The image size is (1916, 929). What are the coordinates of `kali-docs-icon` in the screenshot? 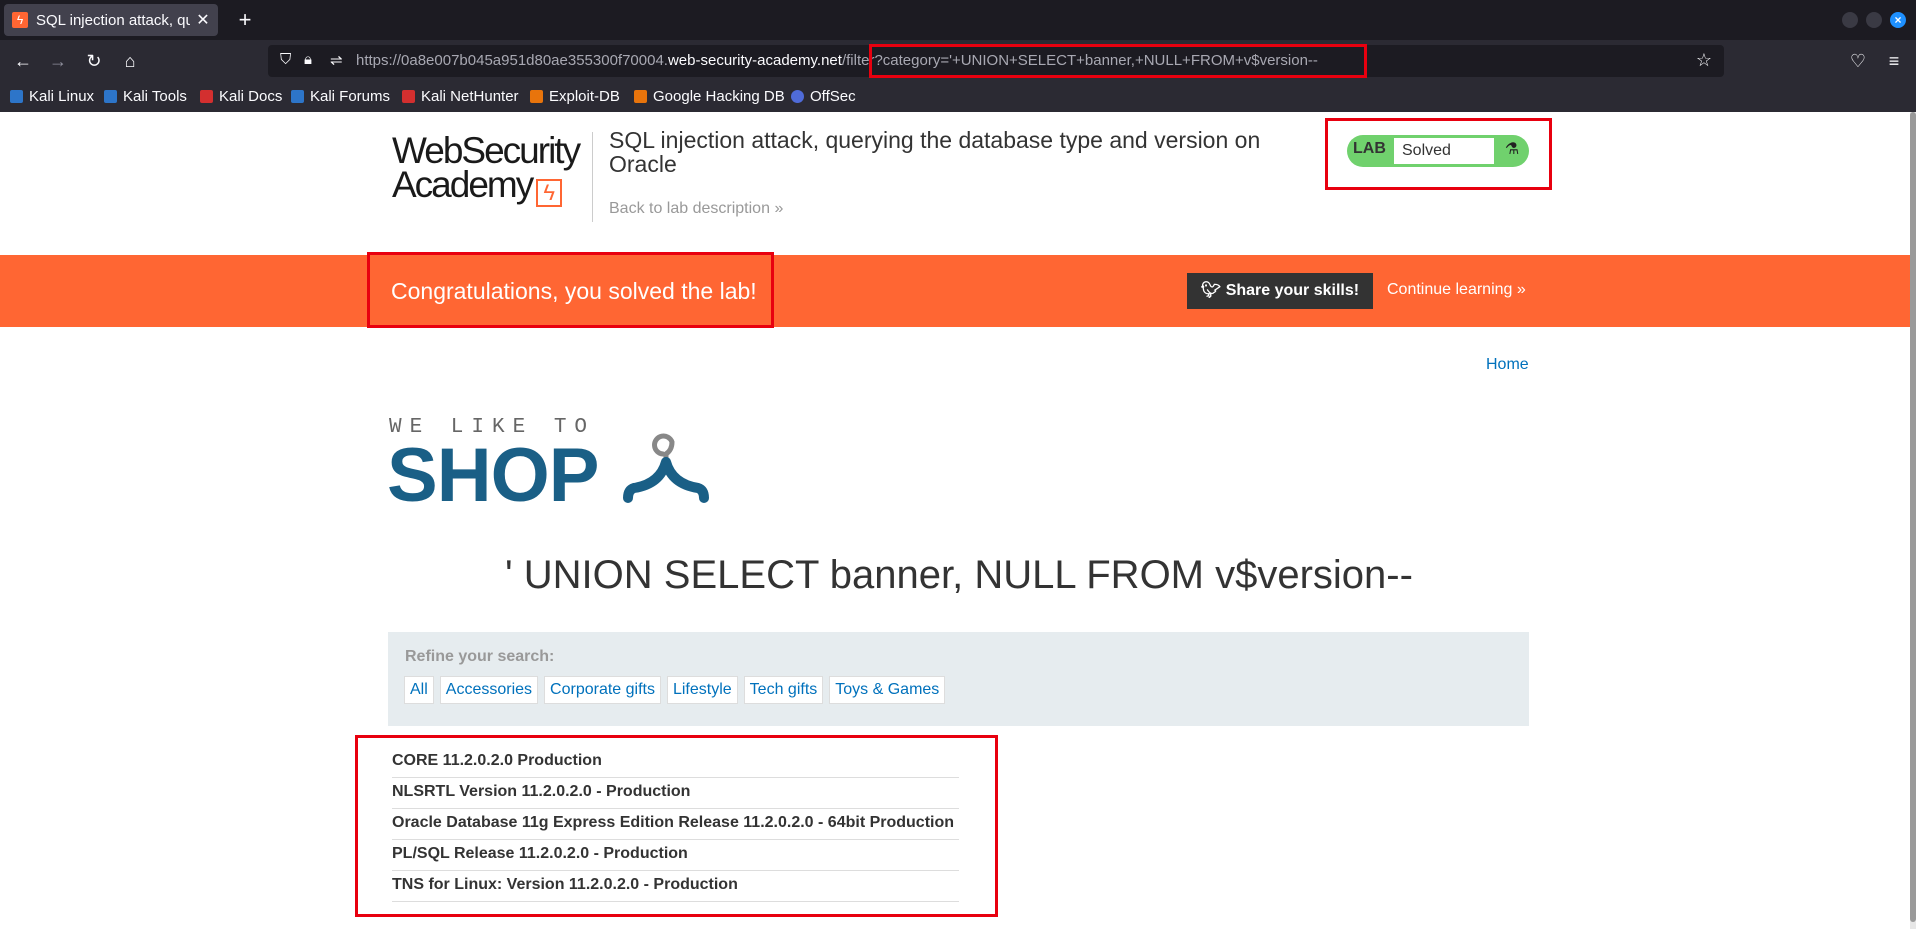 It's located at (206, 96).